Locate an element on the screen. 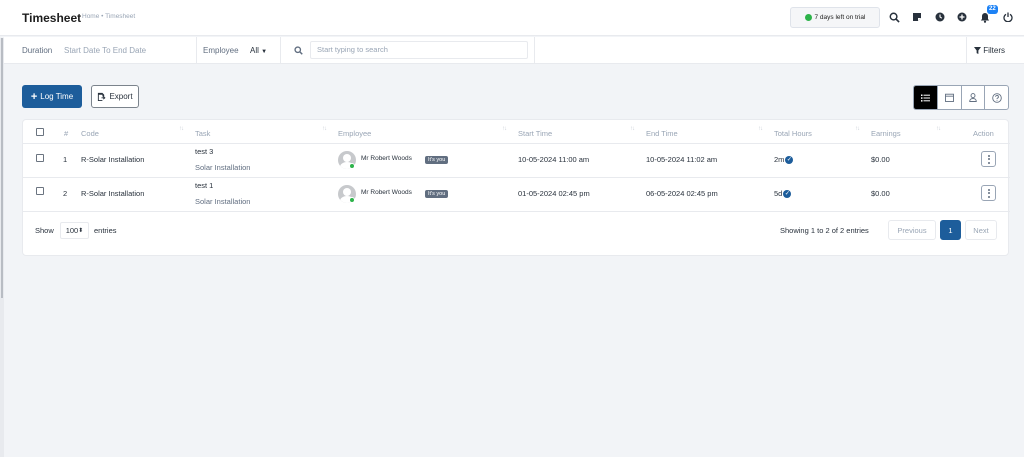  scrollbar-thumb is located at coordinates (2, 168).